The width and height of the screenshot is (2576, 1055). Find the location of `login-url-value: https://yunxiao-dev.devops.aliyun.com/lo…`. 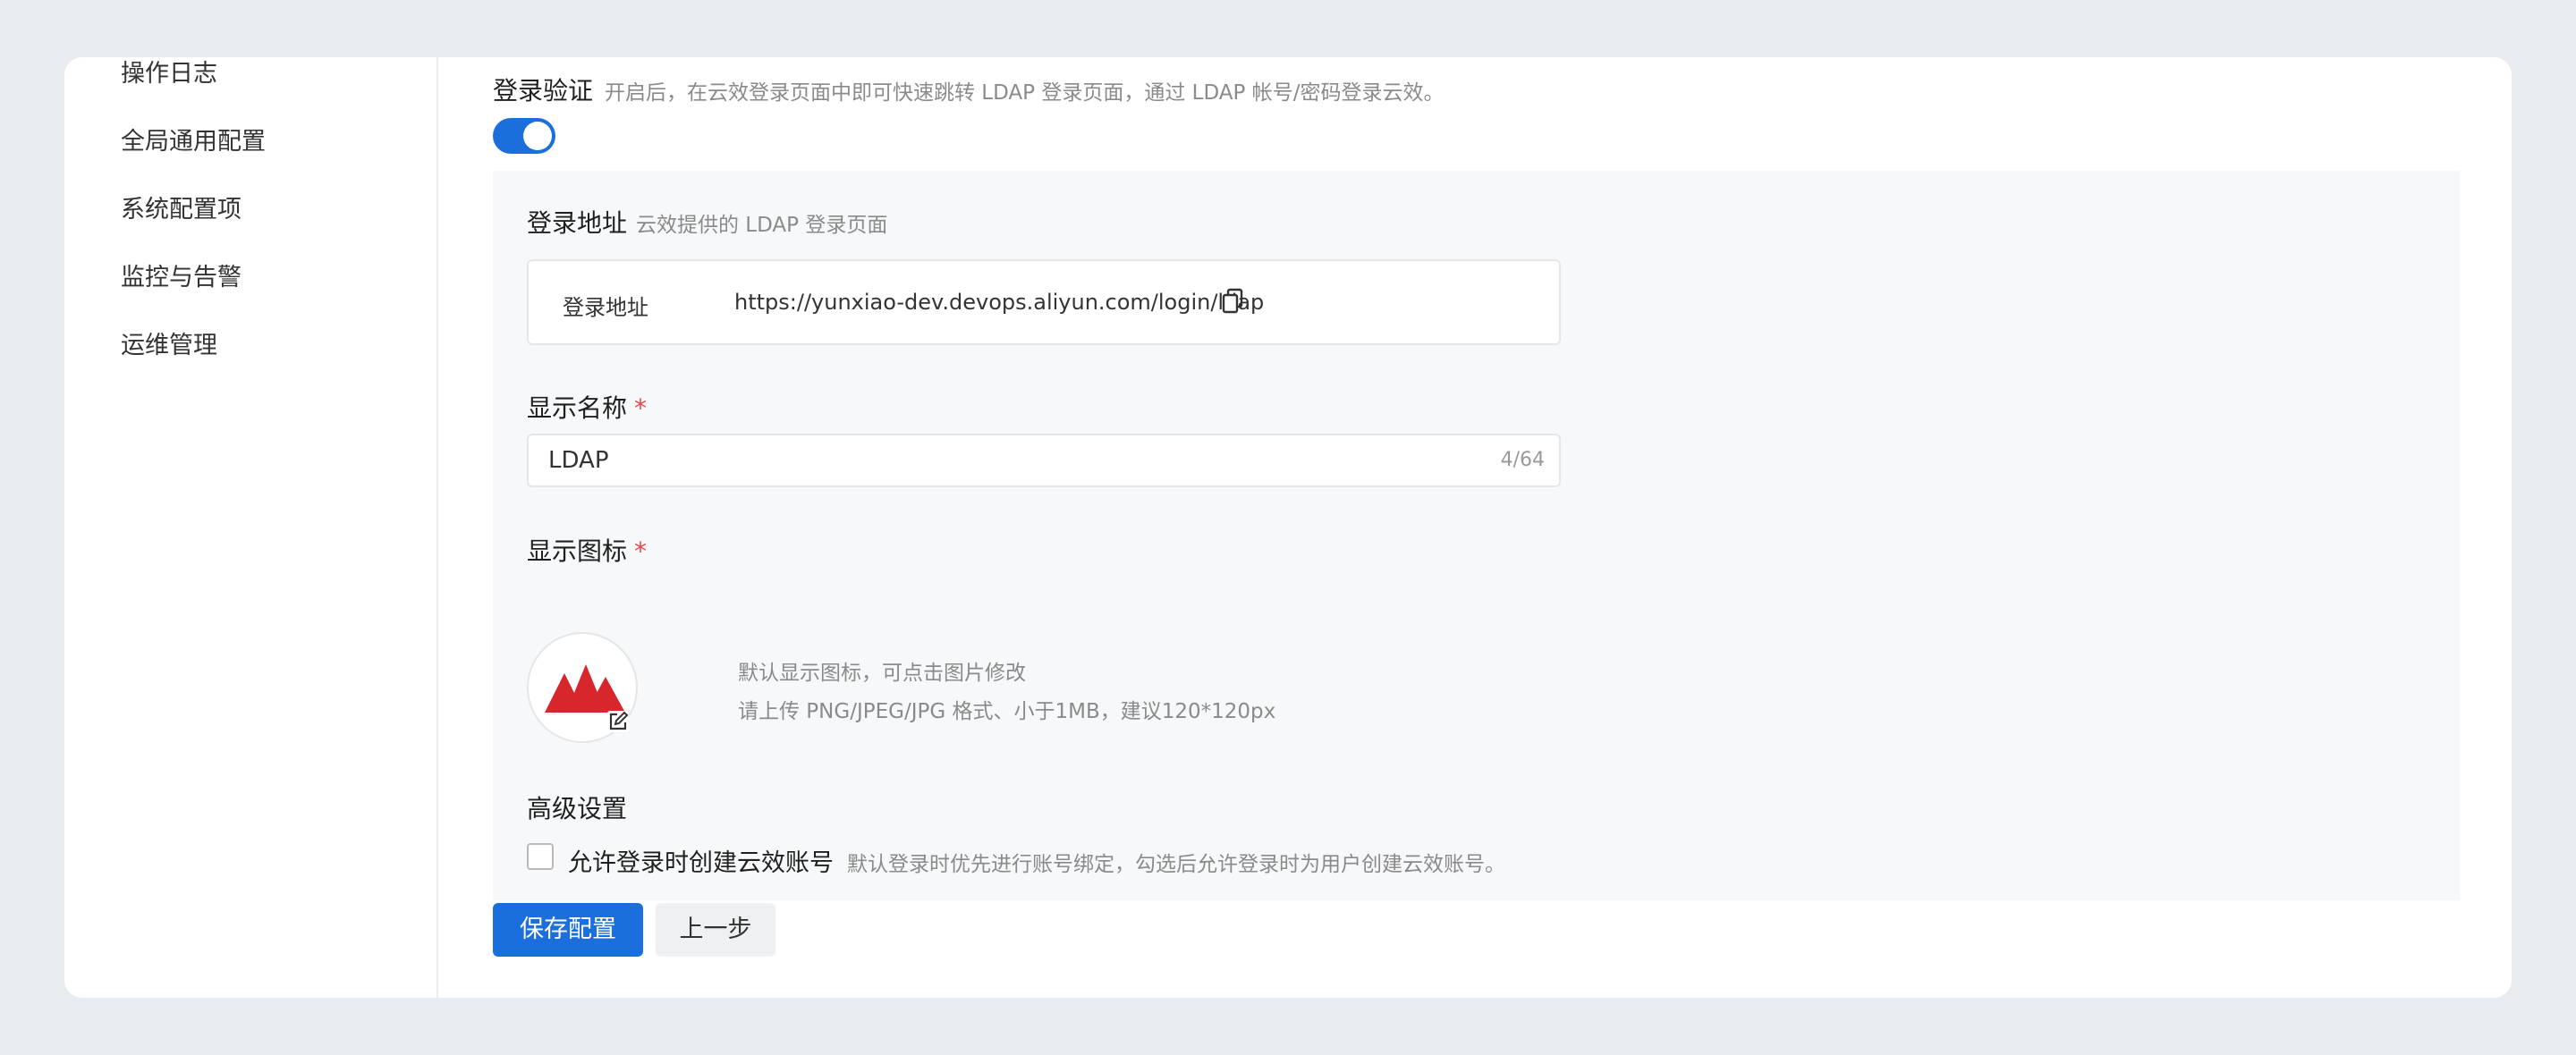

login-url-value: https://yunxiao-dev.devops.aliyun.com/lo… is located at coordinates (999, 302).